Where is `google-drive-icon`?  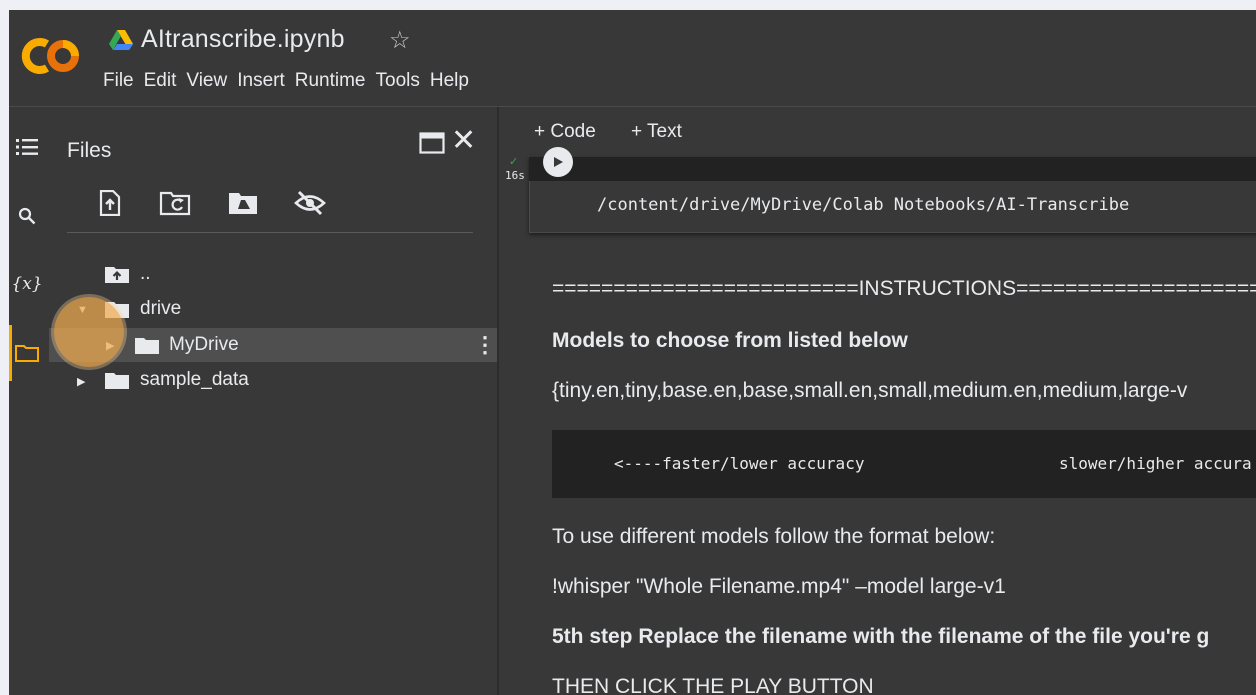
google-drive-icon is located at coordinates (121, 40).